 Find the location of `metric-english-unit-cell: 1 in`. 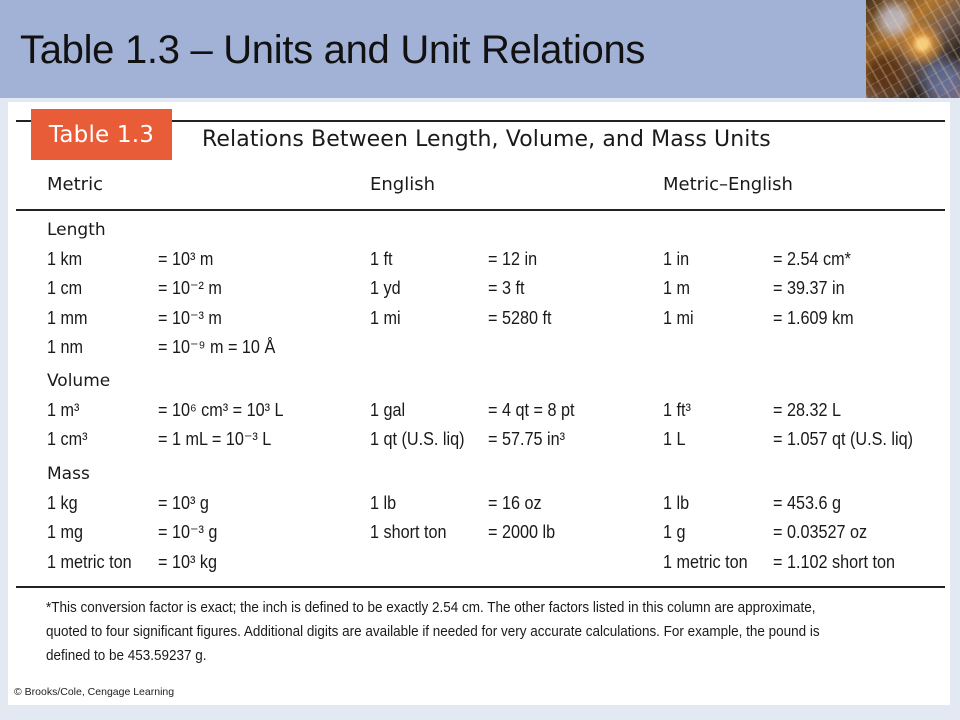

metric-english-unit-cell: 1 in is located at coordinates (676, 259).